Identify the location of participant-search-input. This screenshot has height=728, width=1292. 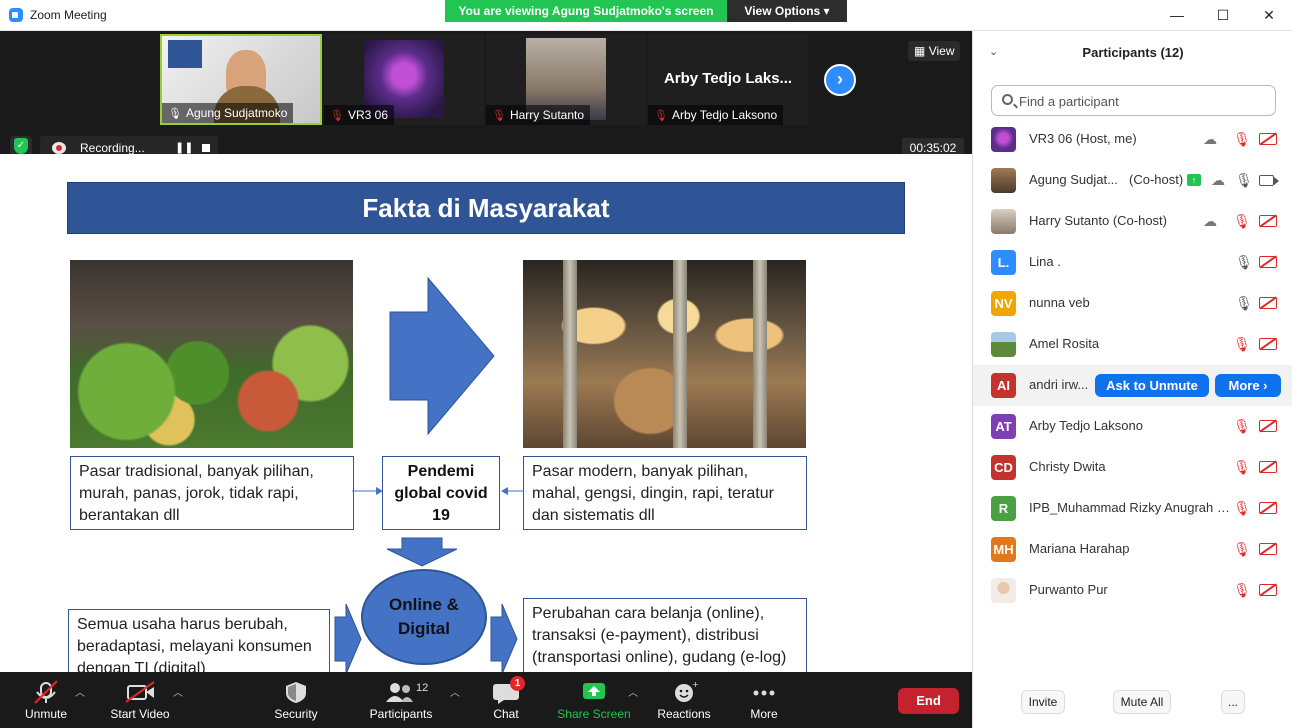
(1139, 101).